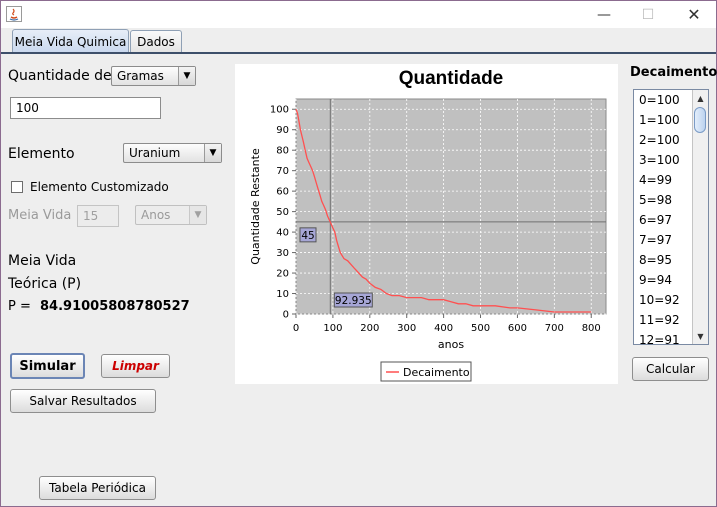 The height and width of the screenshot is (507, 717). What do you see at coordinates (648, 14) in the screenshot?
I see `maximize-button: ☐` at bounding box center [648, 14].